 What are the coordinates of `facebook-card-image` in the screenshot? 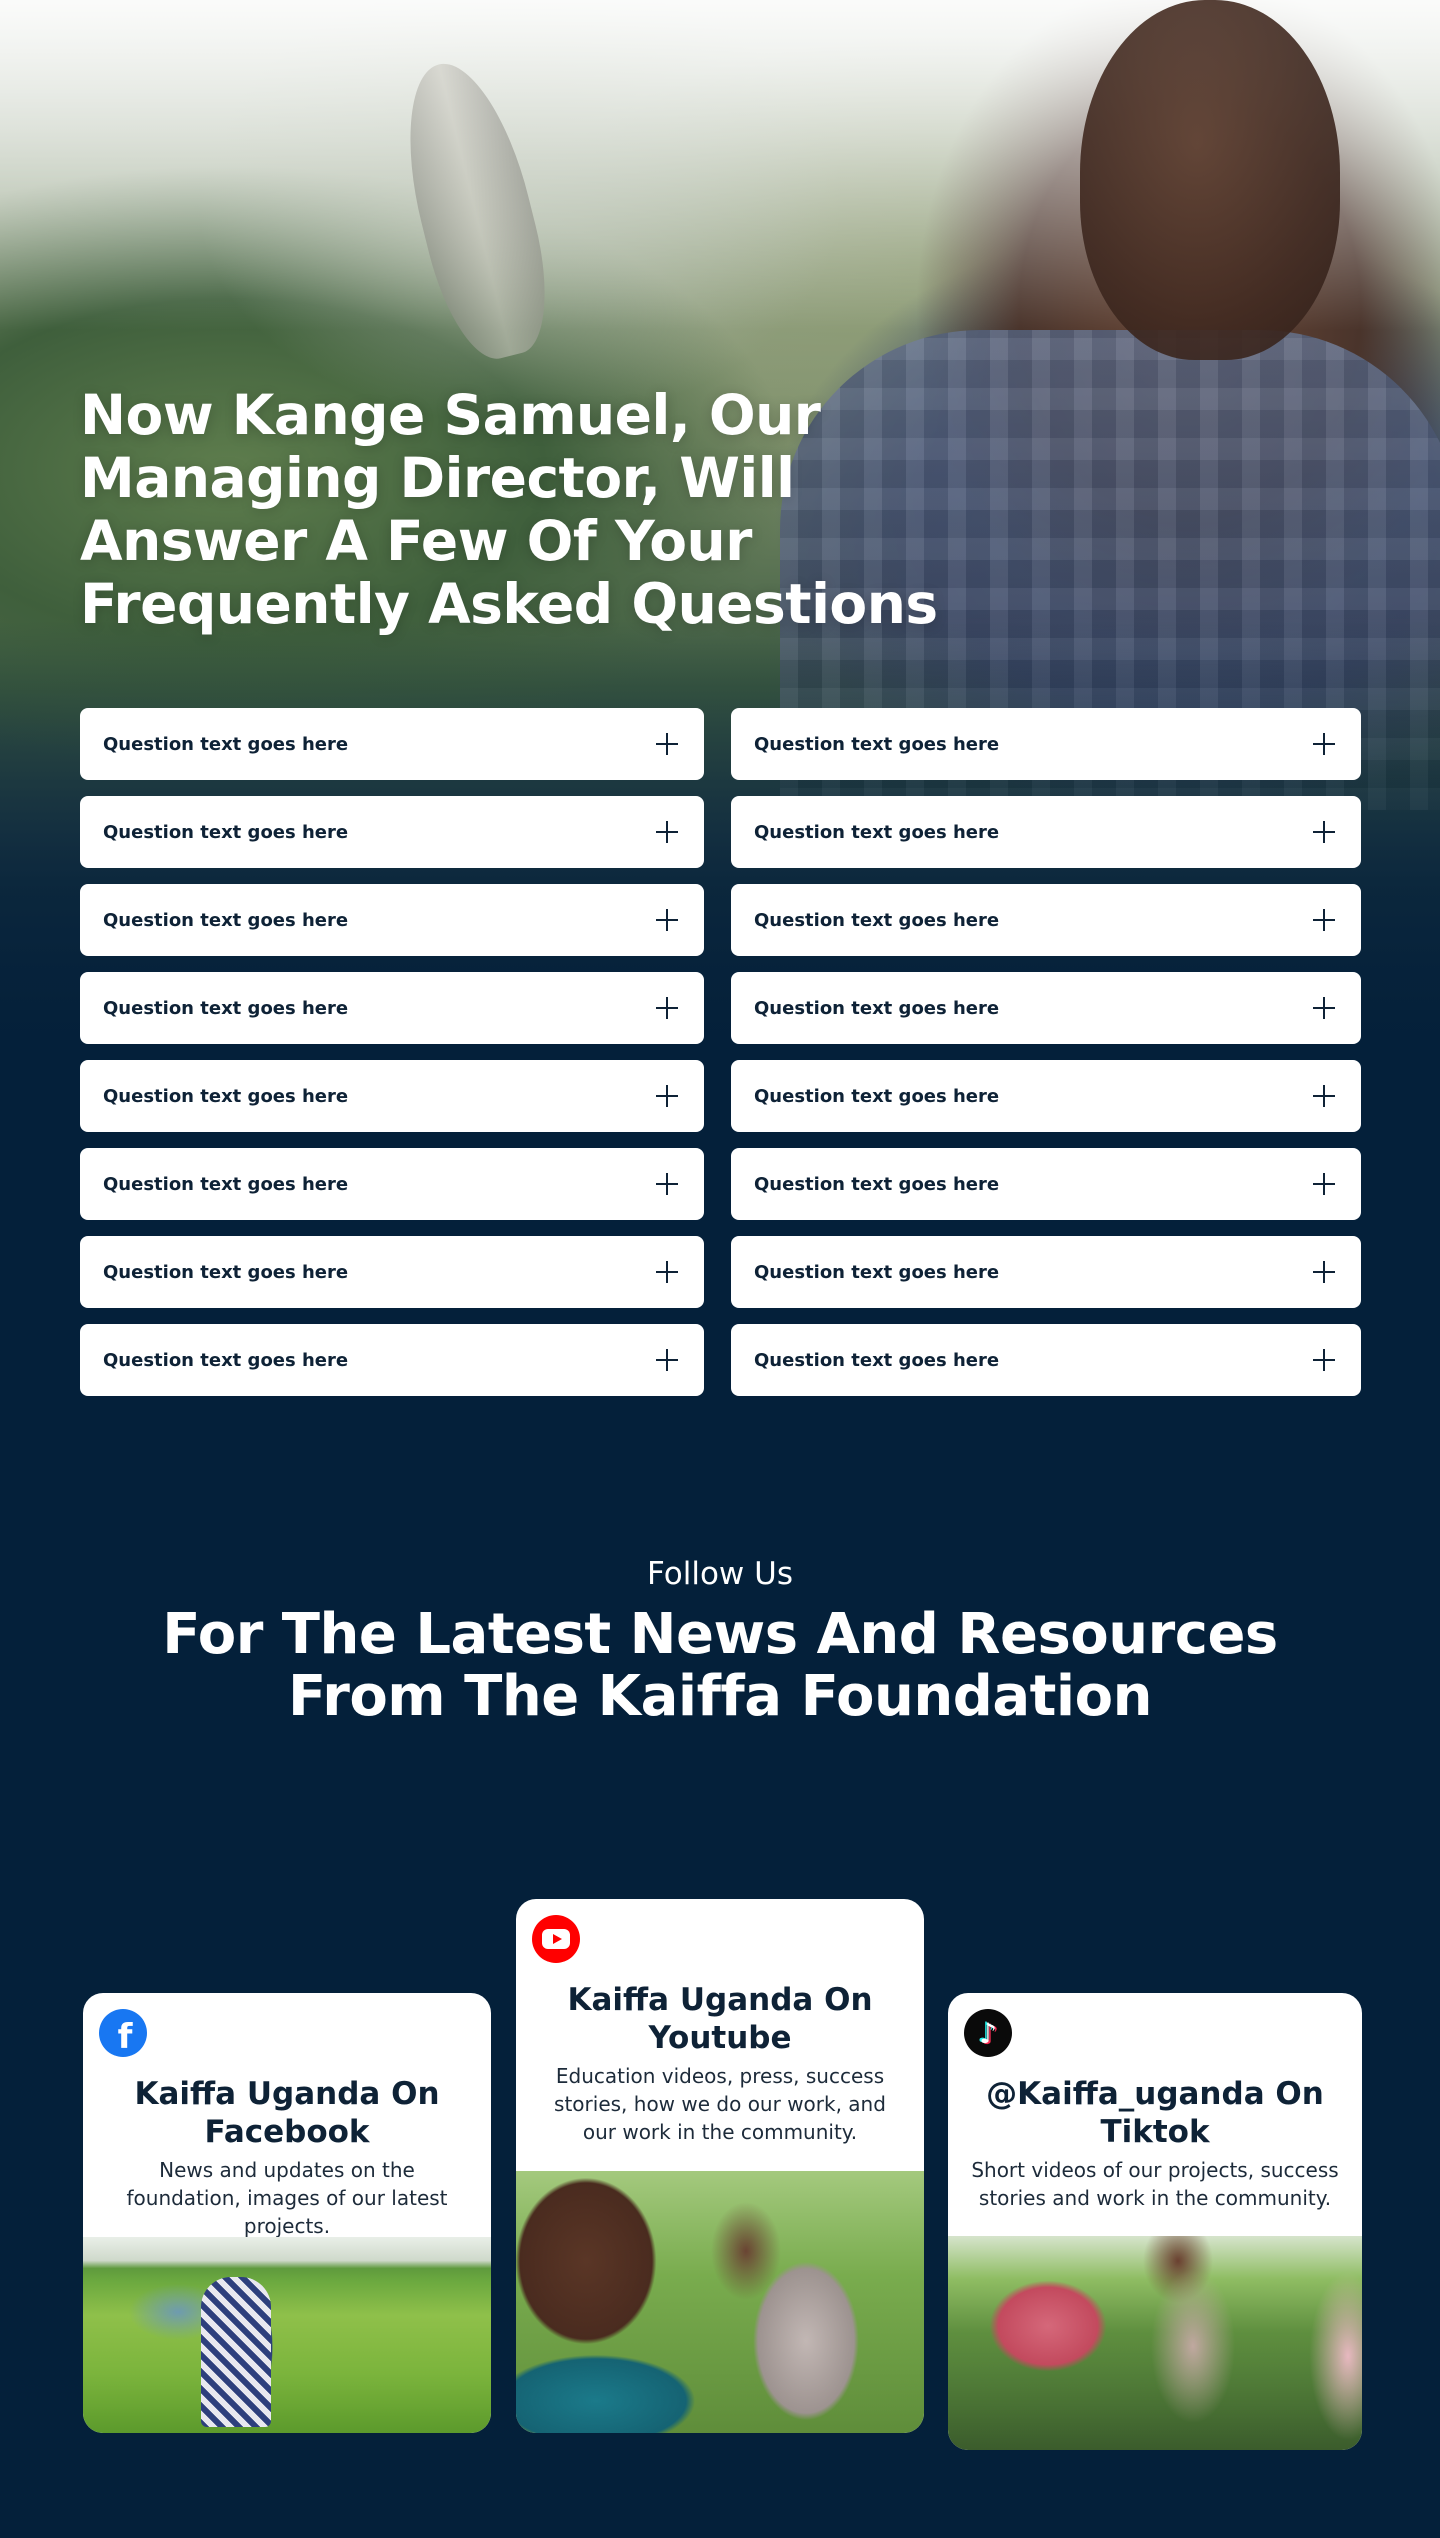 It's located at (287, 2335).